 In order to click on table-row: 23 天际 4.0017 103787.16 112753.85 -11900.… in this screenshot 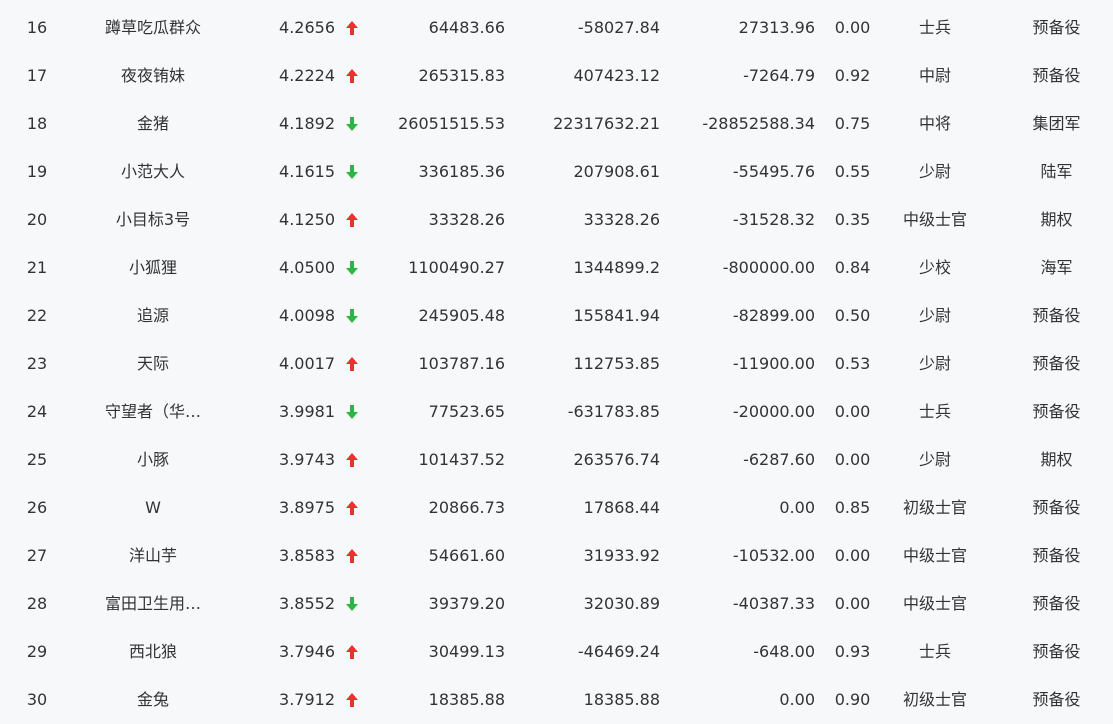, I will do `click(556, 364)`.